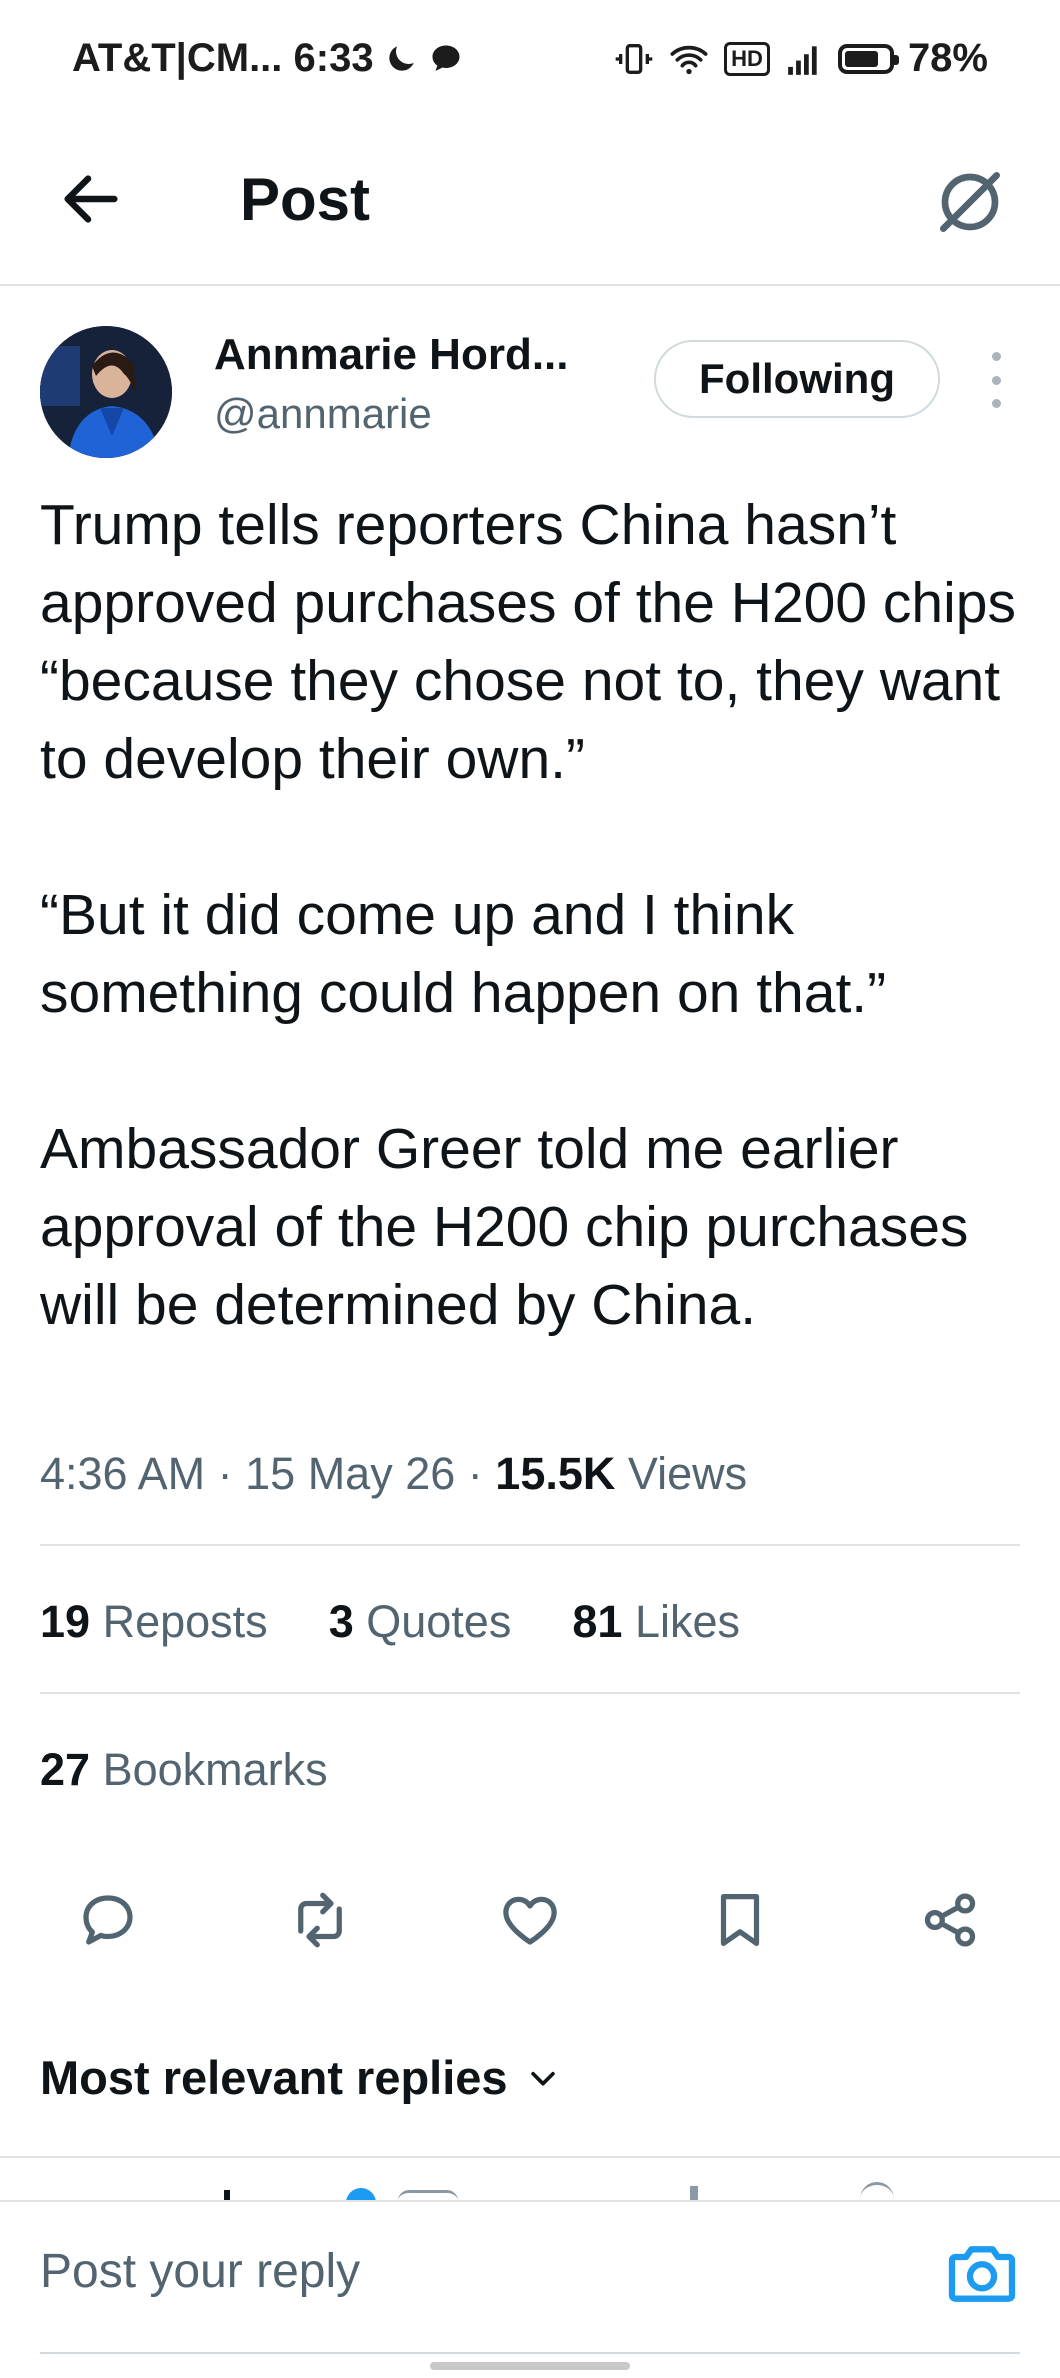 This screenshot has height=2378, width=1060. I want to click on reply-composer: Post your reply, so click(530, 2289).